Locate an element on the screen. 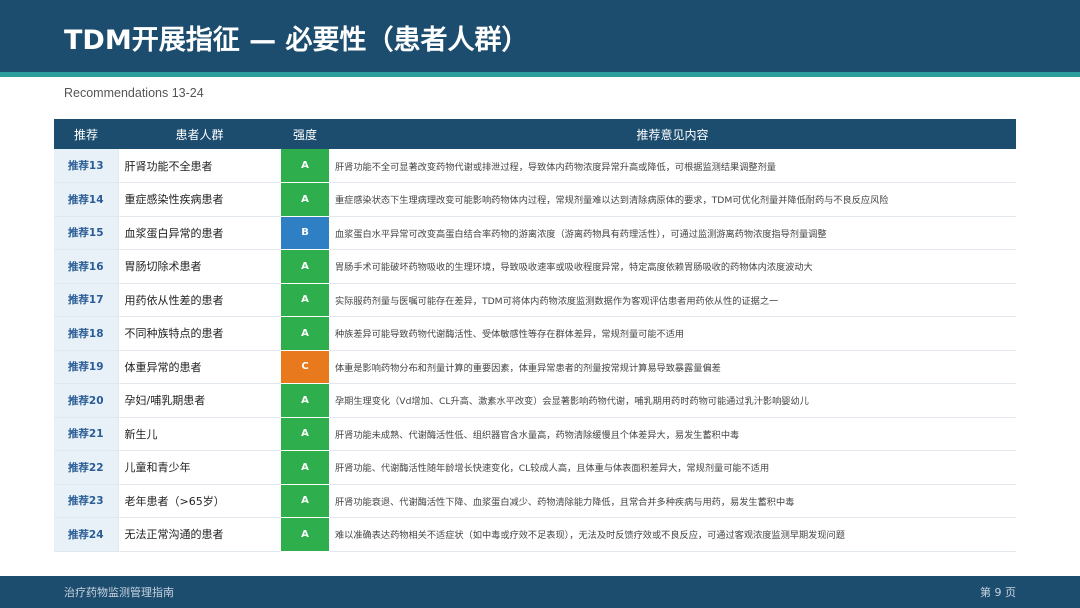  slide-header: TDM开展指征 — 必要性（患者人群） is located at coordinates (540, 36).